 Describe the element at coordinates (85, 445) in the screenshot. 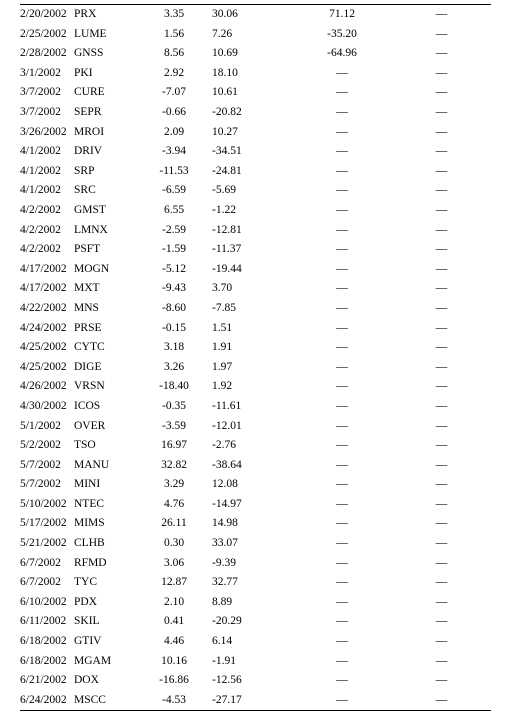

I see `cell-ticker-symbol: TSO` at that location.